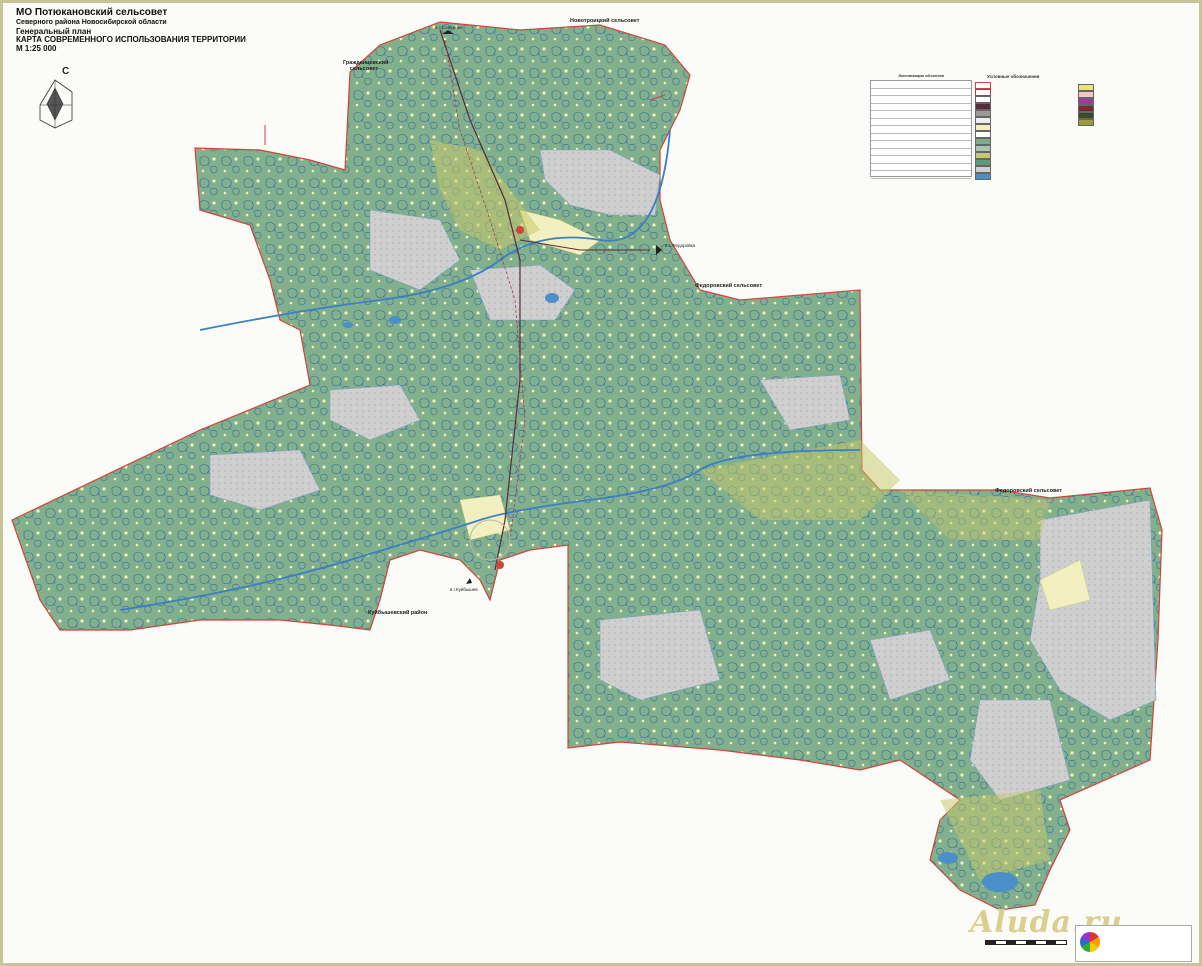 The height and width of the screenshot is (966, 1202). I want to click on organization-logo-icon, so click(1090, 942).